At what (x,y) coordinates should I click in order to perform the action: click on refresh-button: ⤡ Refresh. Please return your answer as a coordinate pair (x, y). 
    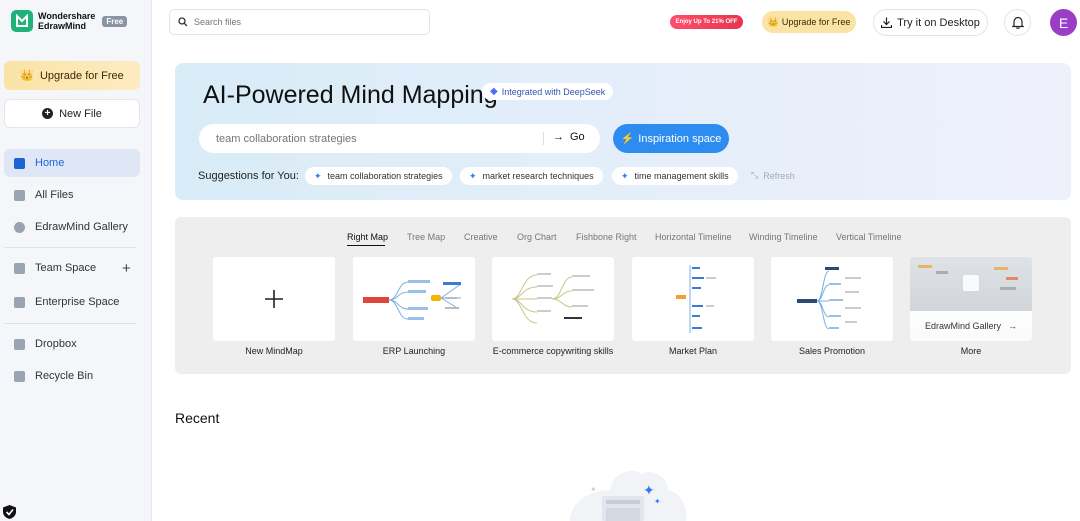
    Looking at the image, I should click on (773, 175).